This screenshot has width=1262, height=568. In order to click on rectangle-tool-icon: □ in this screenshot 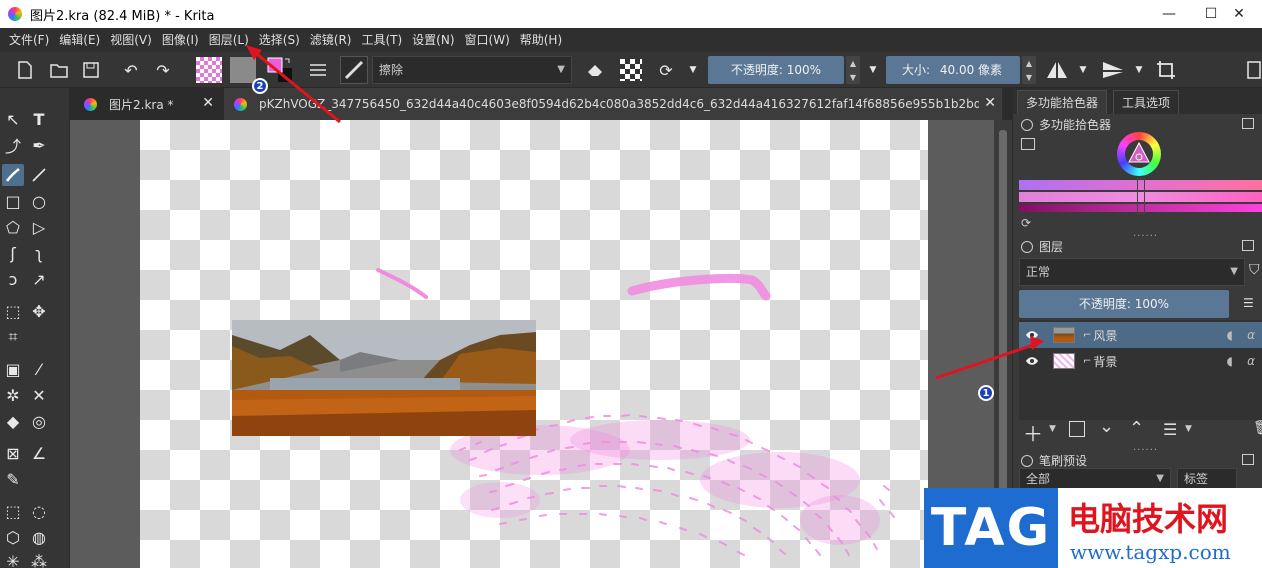, I will do `click(13, 201)`.